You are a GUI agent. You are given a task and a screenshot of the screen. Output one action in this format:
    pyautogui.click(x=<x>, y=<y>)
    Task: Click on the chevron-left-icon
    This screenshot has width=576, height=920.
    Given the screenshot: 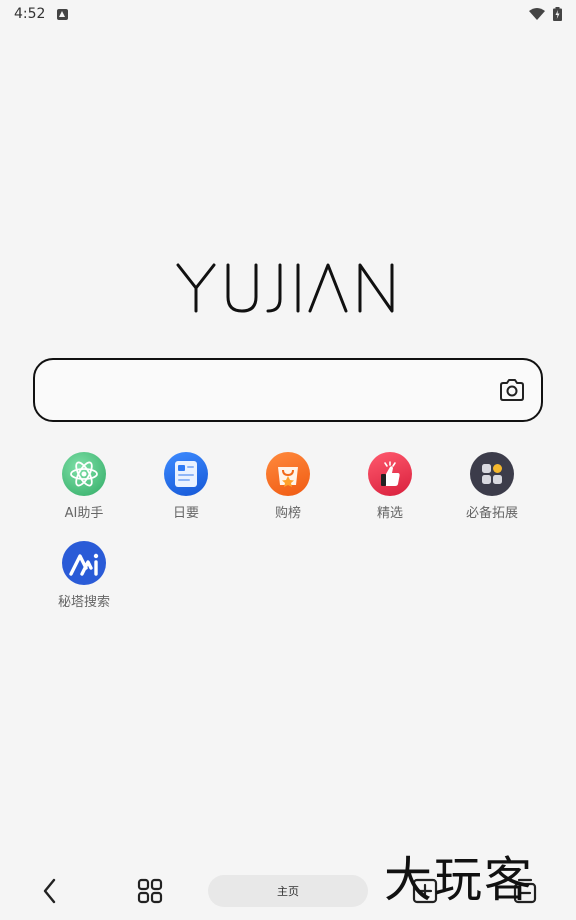 What is the action you would take?
    pyautogui.click(x=49, y=891)
    